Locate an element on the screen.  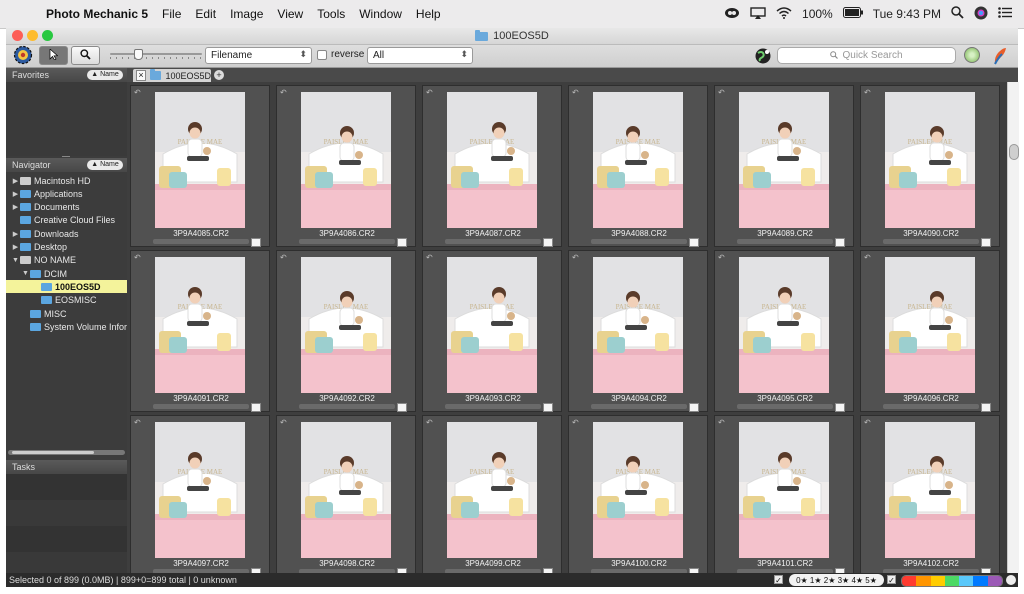
tab-100eos5d: × 100EOS5D is located at coordinates (172, 75).